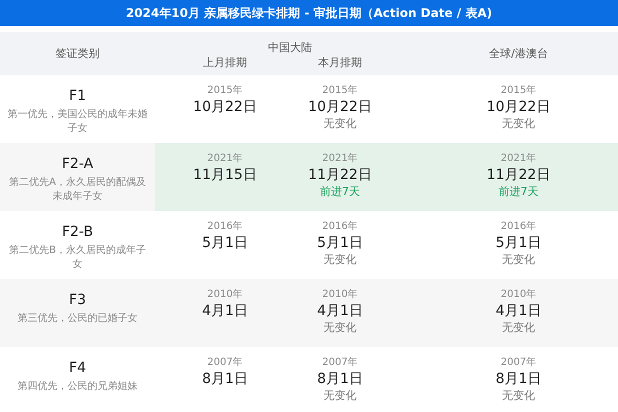 This screenshot has width=618, height=412. I want to click on category-description: 第二优先B，永久居民的成年子女, so click(77, 258).